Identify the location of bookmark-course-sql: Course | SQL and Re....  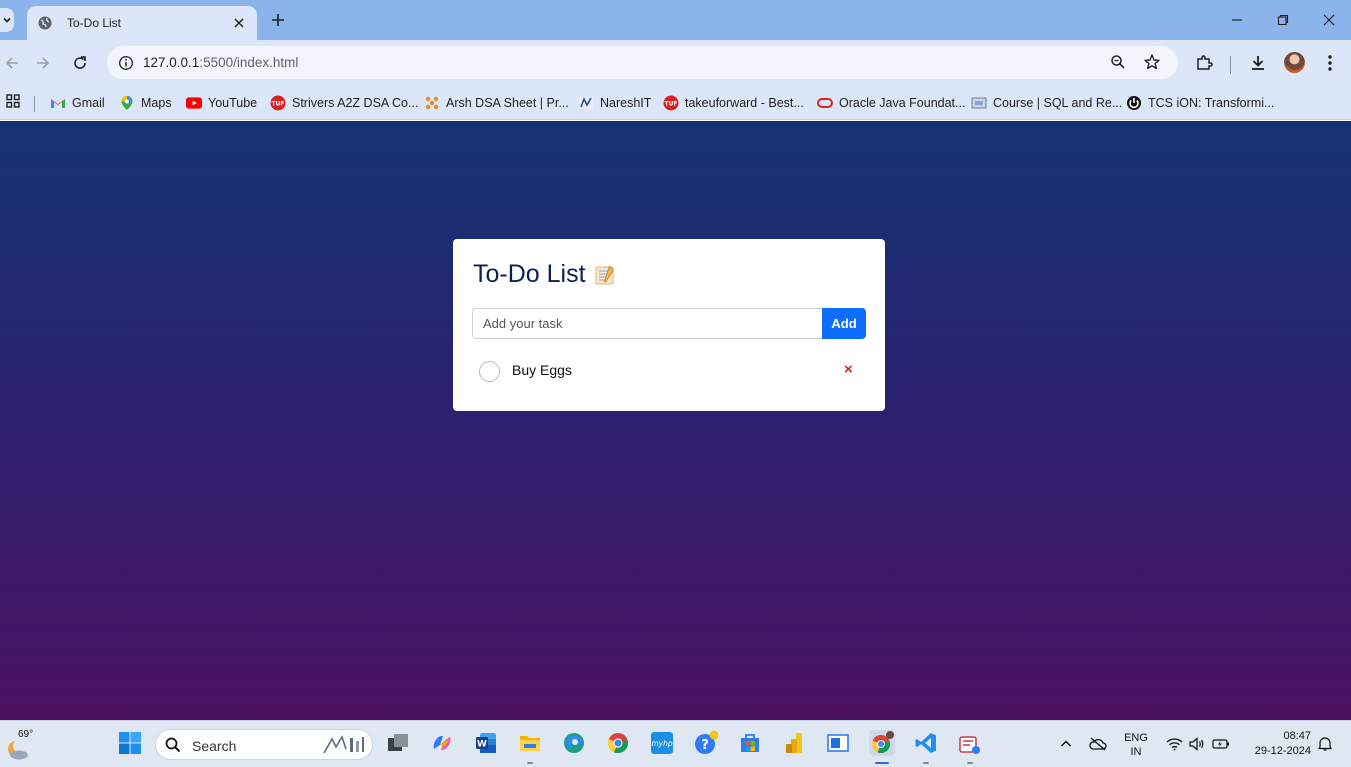
(1046, 103).